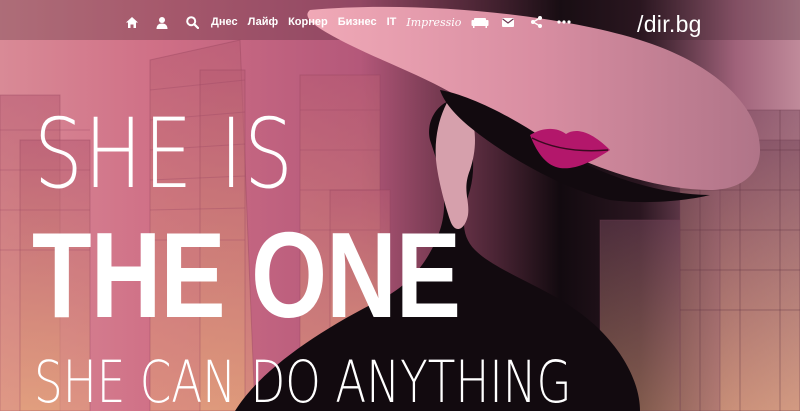  What do you see at coordinates (224, 22) in the screenshot?
I see `nav-link-dnes: Днес` at bounding box center [224, 22].